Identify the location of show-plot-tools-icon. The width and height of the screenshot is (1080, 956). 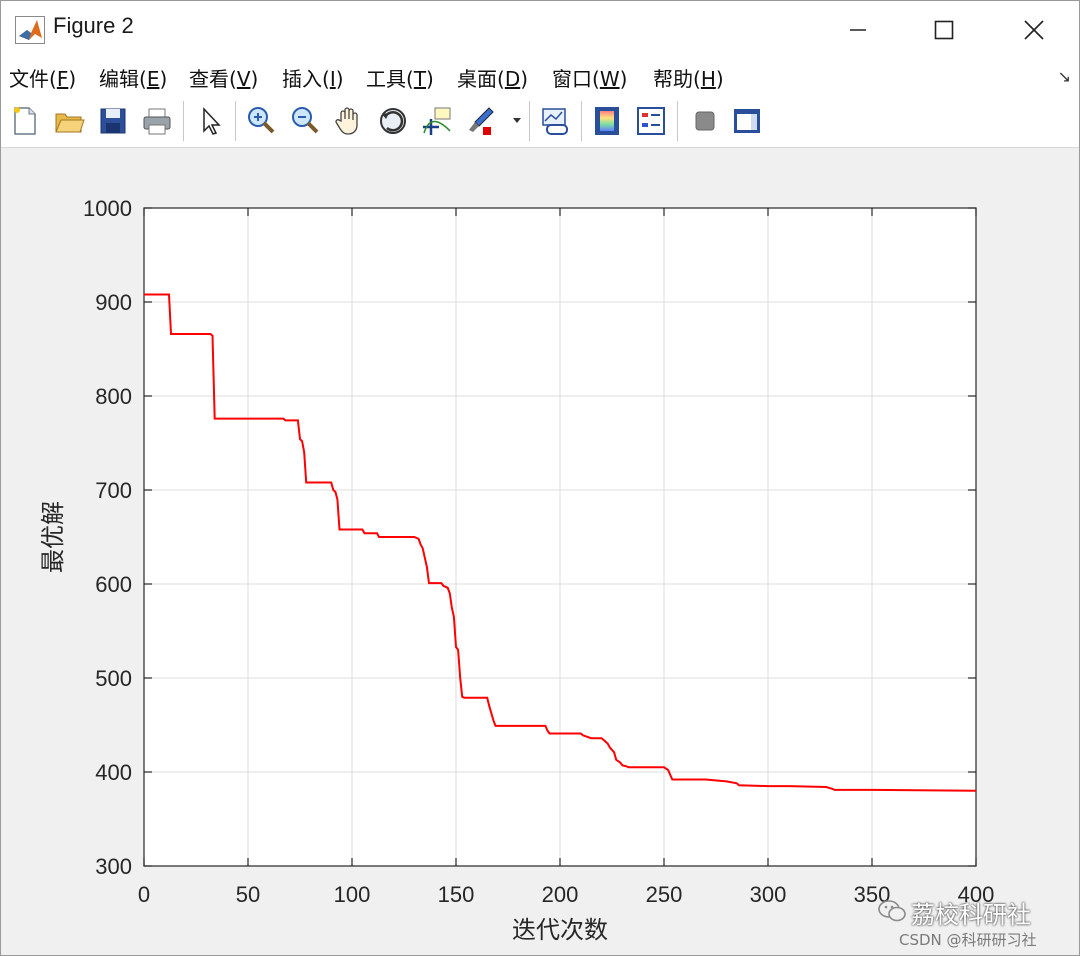
(747, 121).